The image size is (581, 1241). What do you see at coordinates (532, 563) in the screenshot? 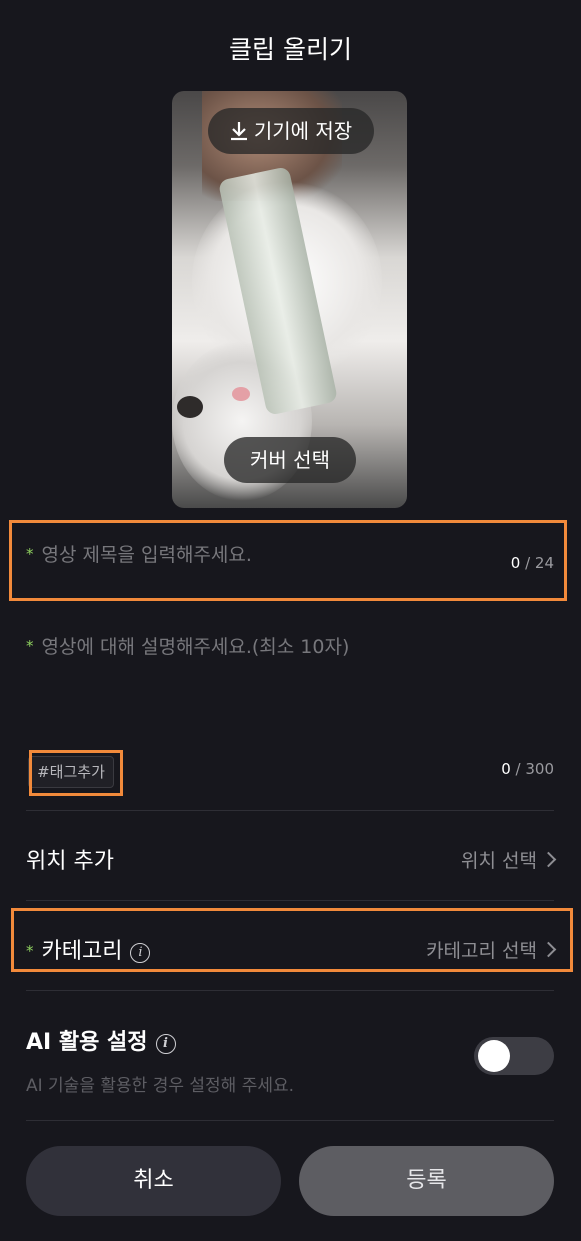
I see `title-char-counter: 0 / 24` at bounding box center [532, 563].